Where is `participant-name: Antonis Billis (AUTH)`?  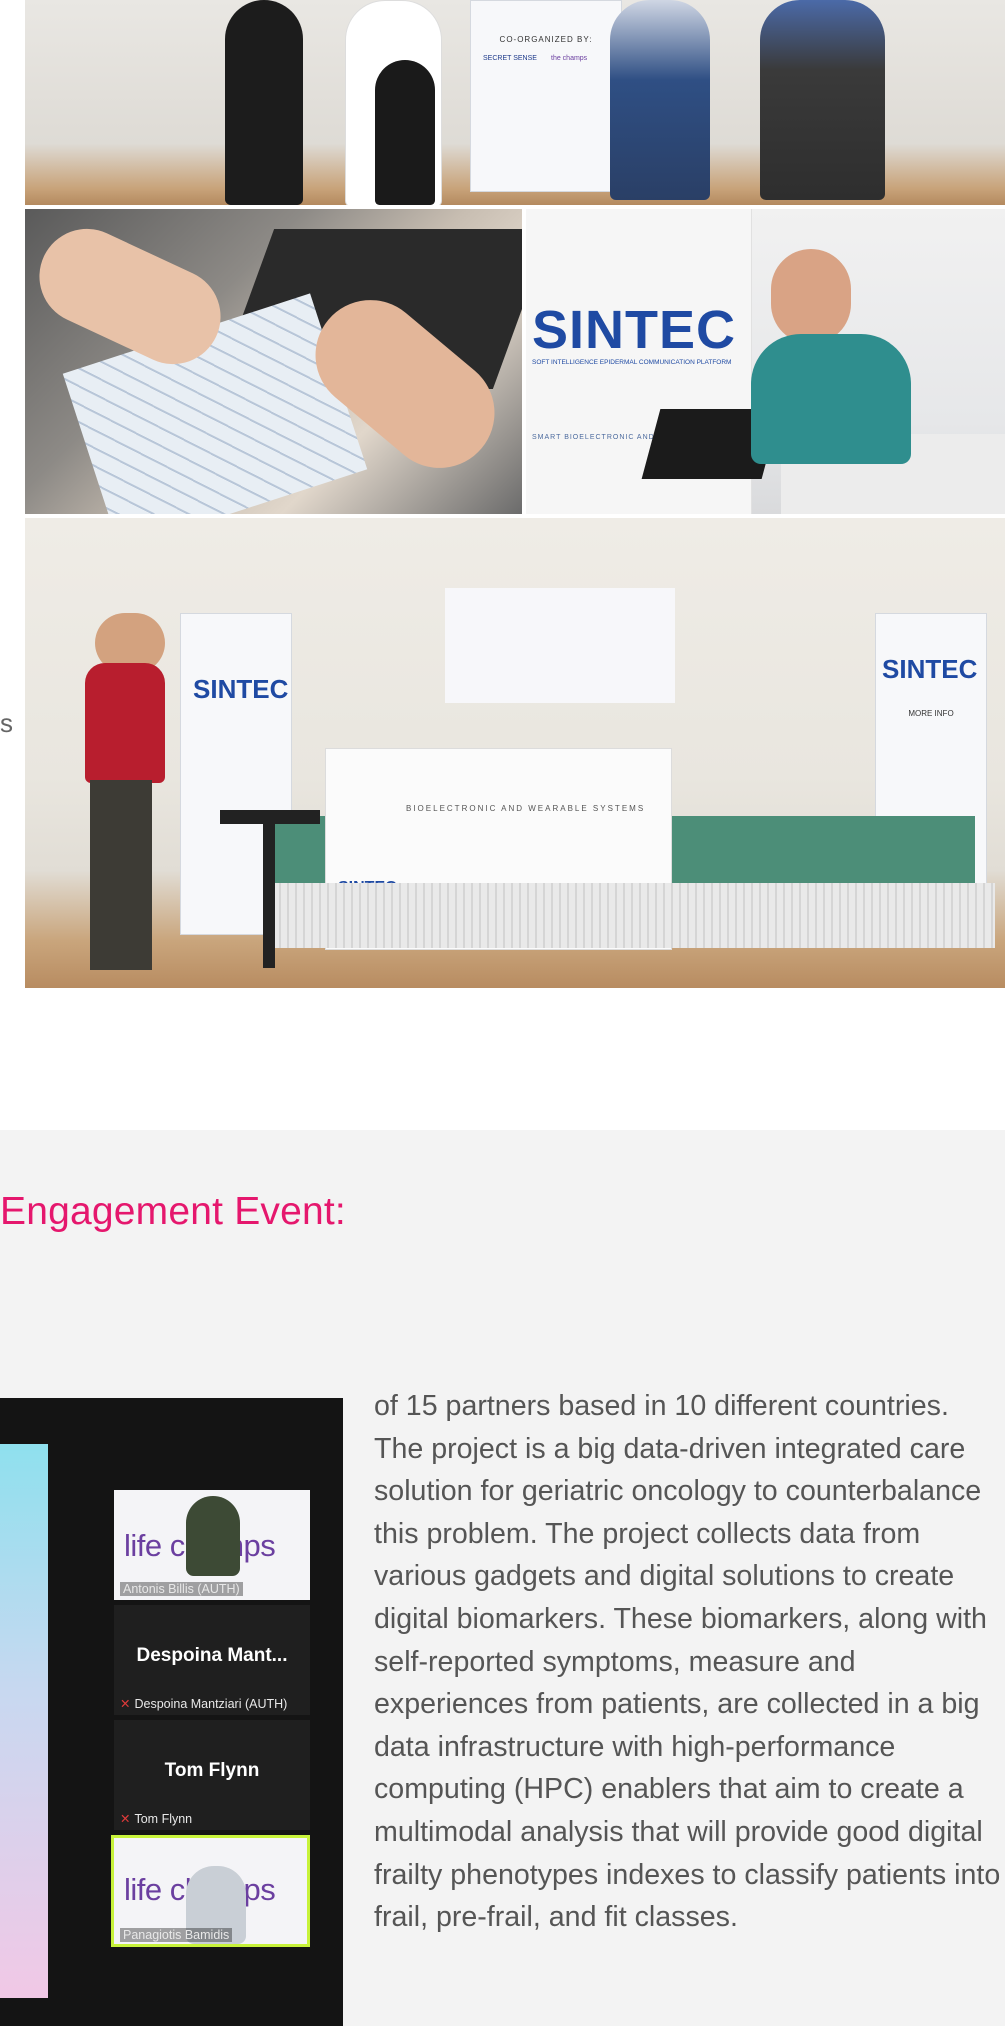 participant-name: Antonis Billis (AUTH) is located at coordinates (181, 1589).